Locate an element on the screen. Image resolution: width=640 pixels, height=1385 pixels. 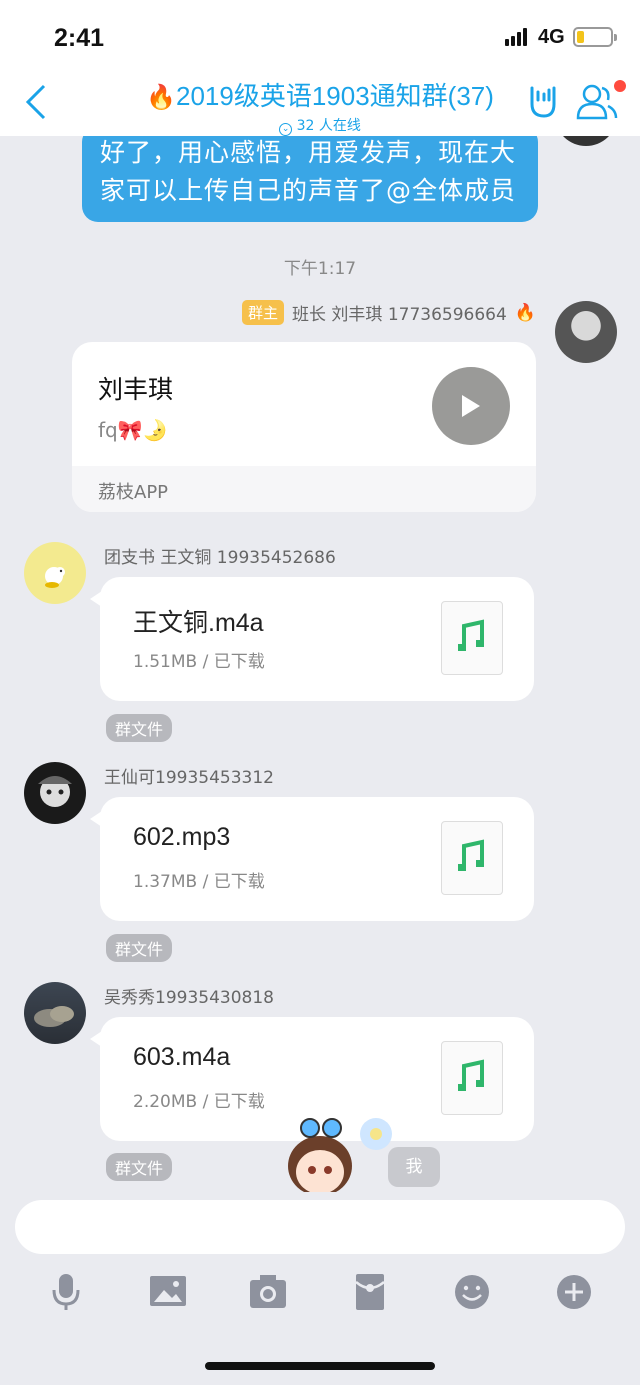
online-count-label: 32 人在线 is located at coordinates (328, 126).